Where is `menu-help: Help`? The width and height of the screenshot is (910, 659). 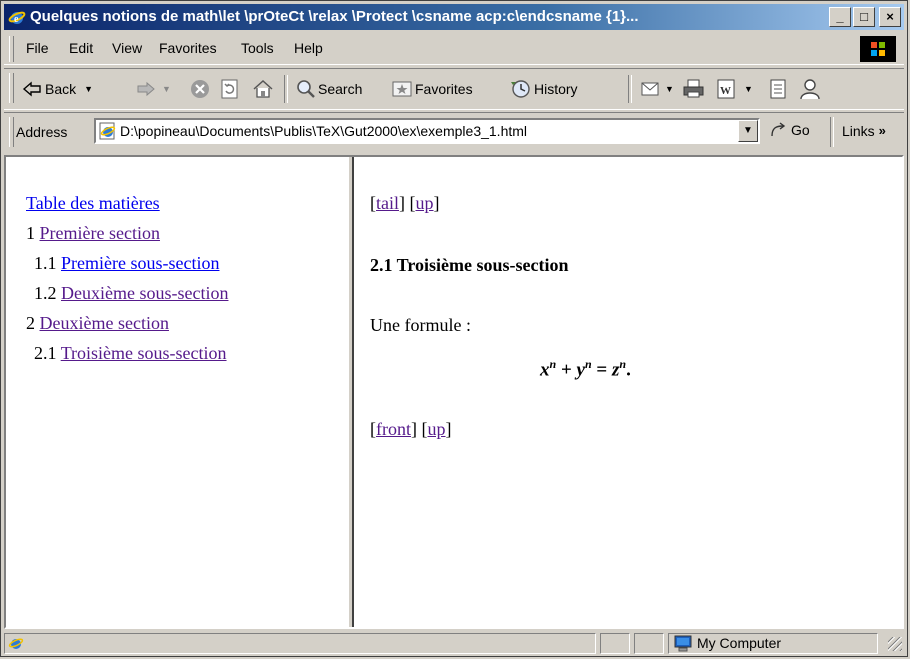 menu-help: Help is located at coordinates (308, 48).